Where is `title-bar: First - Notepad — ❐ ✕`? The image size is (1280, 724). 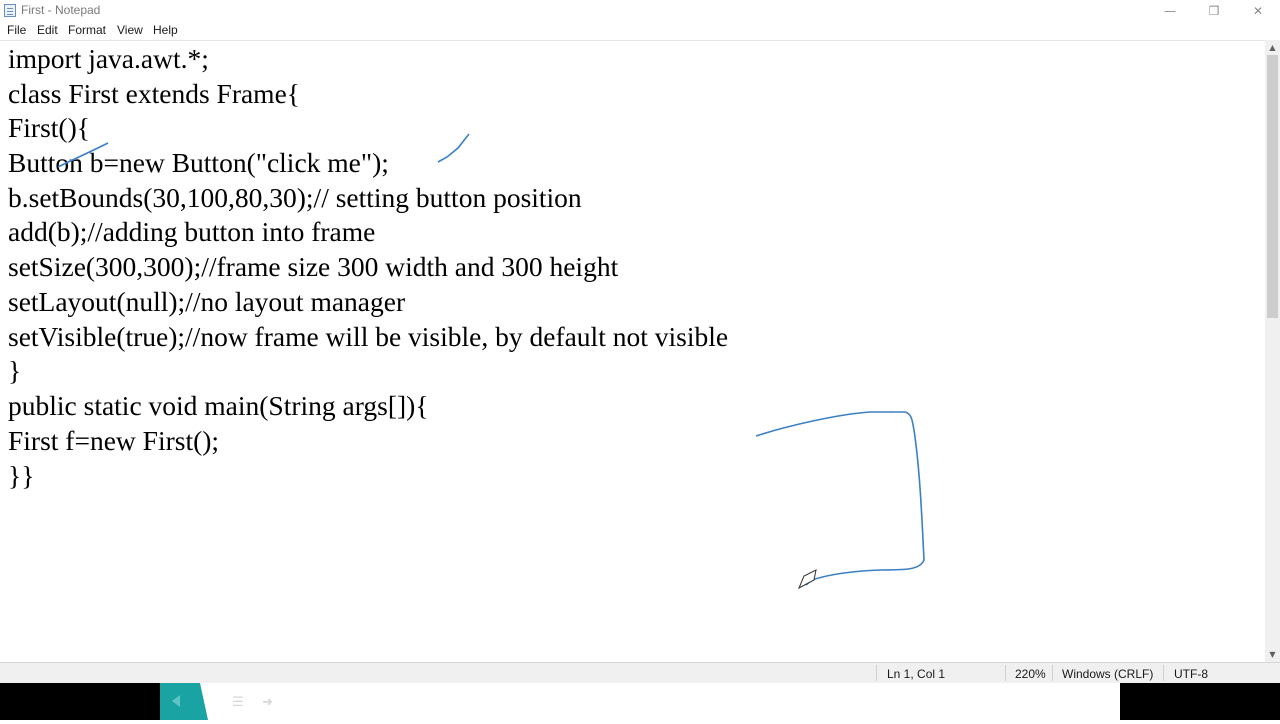 title-bar: First - Notepad — ❐ ✕ is located at coordinates (640, 10).